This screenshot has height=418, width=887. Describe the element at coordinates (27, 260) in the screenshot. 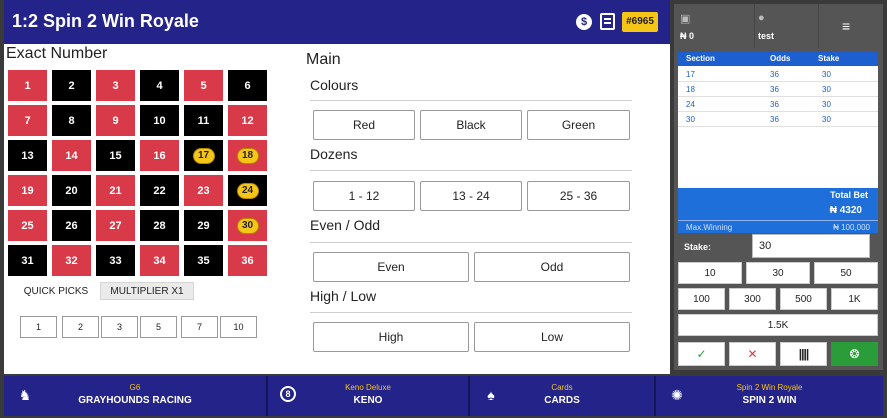

I see `number-cell-31: 31` at that location.